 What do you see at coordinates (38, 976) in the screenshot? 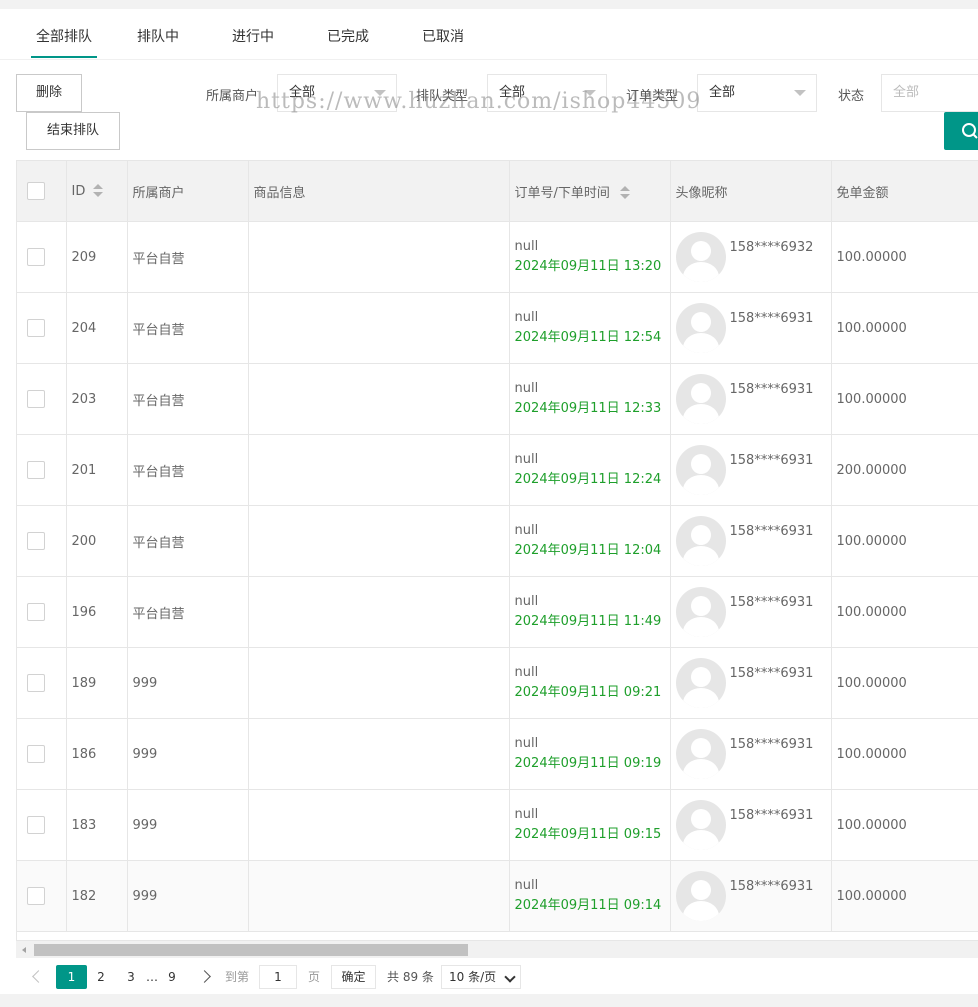
I see `prev-page-icon` at bounding box center [38, 976].